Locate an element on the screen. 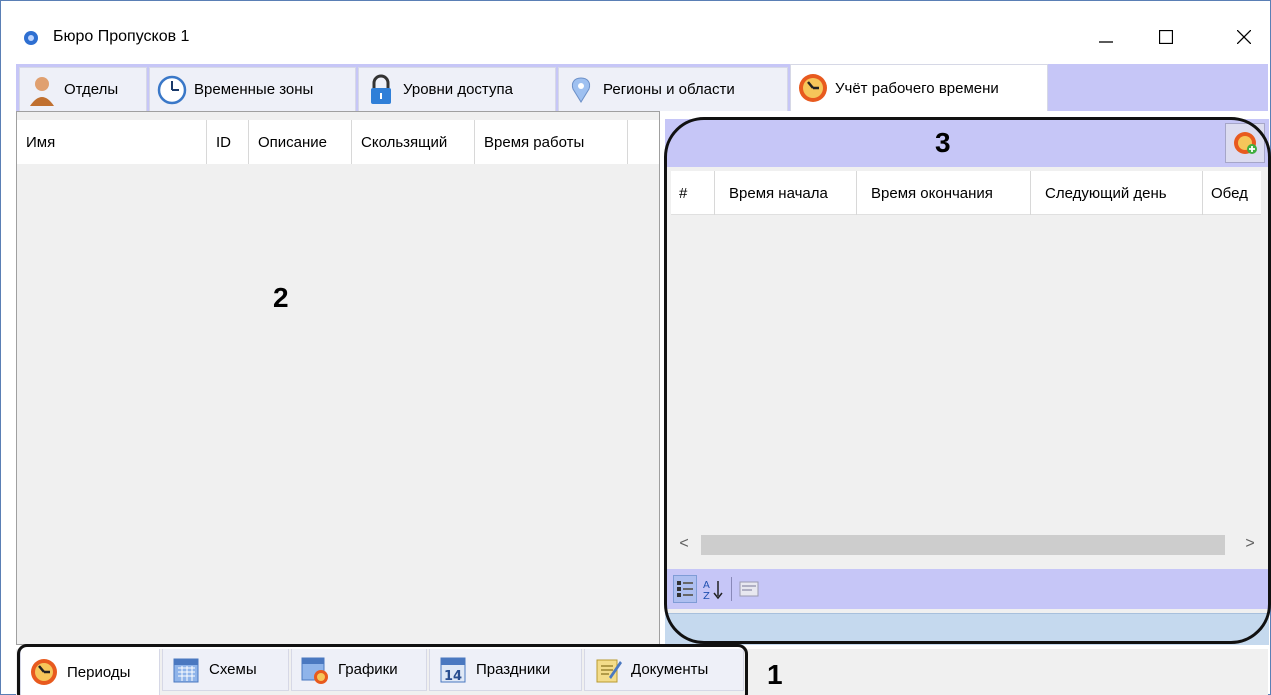 This screenshot has height=695, width=1271. tab-label: Периоды is located at coordinates (99, 672).